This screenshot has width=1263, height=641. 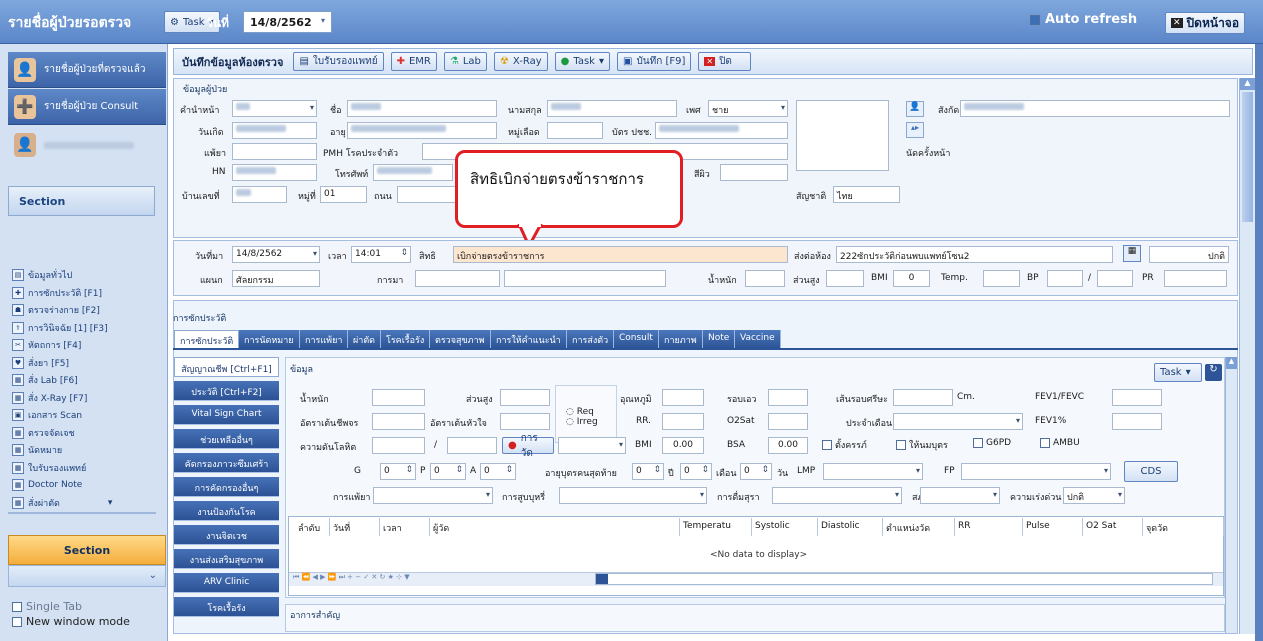 I want to click on history-tab-6: การให้คำแนะนำ, so click(x=529, y=339).